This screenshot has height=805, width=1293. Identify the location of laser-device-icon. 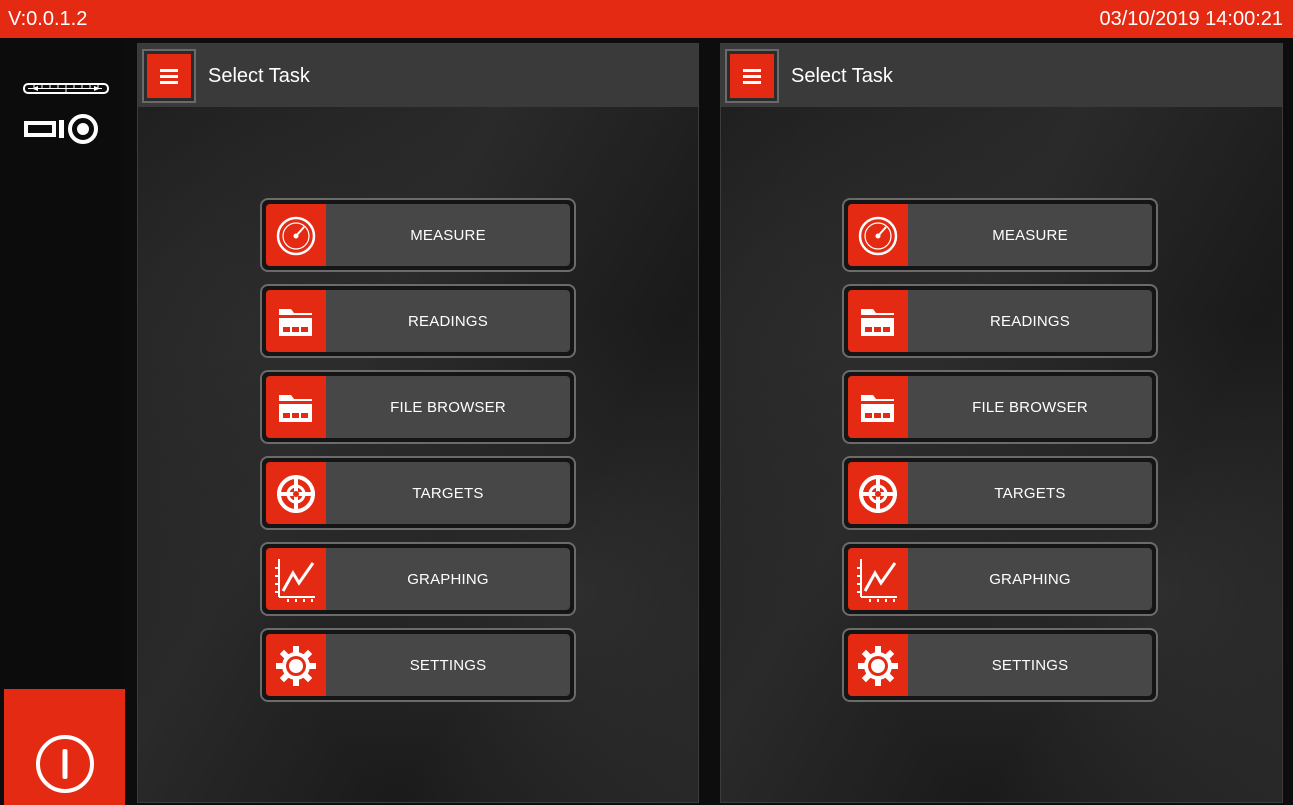
(67, 131).